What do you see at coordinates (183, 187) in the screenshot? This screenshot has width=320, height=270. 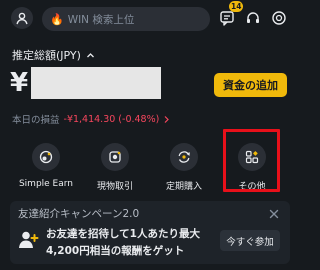 I see `action-label: 定期購入` at bounding box center [183, 187].